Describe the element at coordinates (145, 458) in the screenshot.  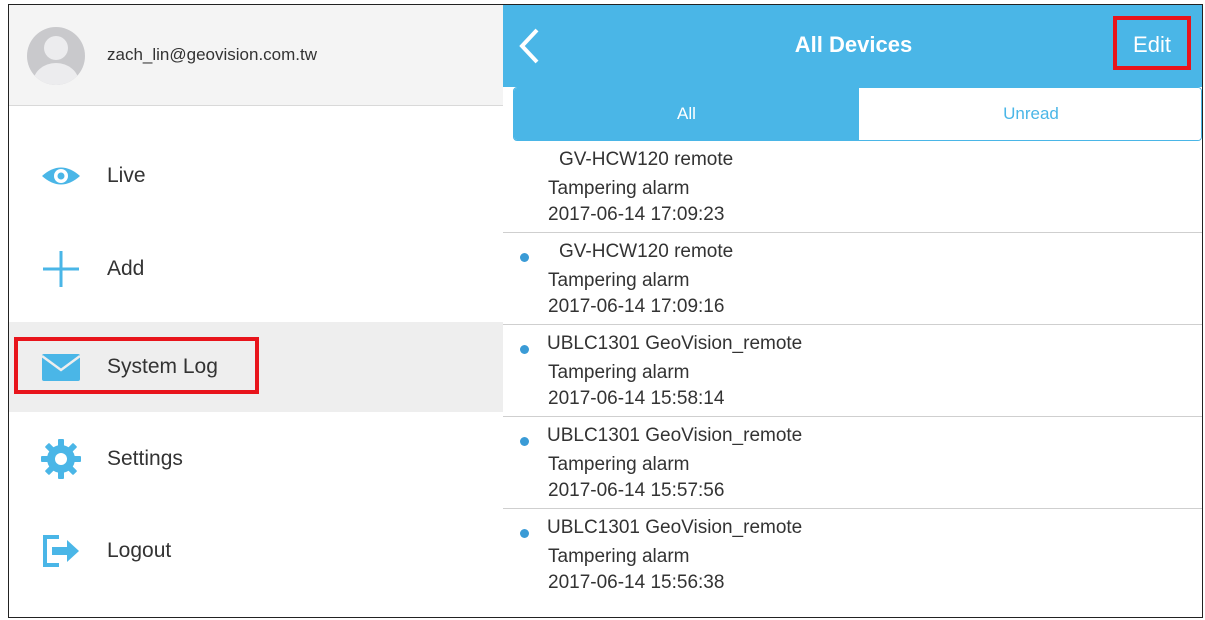
I see `sidebar-item-label: Settings` at that location.